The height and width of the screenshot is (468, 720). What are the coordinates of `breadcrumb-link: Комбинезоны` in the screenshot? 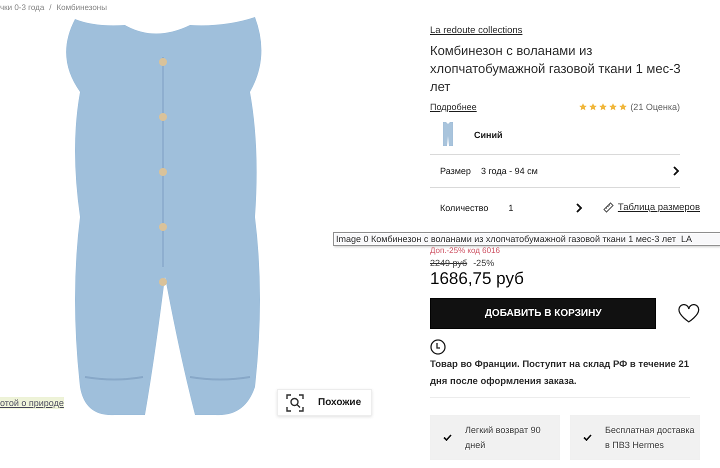 It's located at (81, 10).